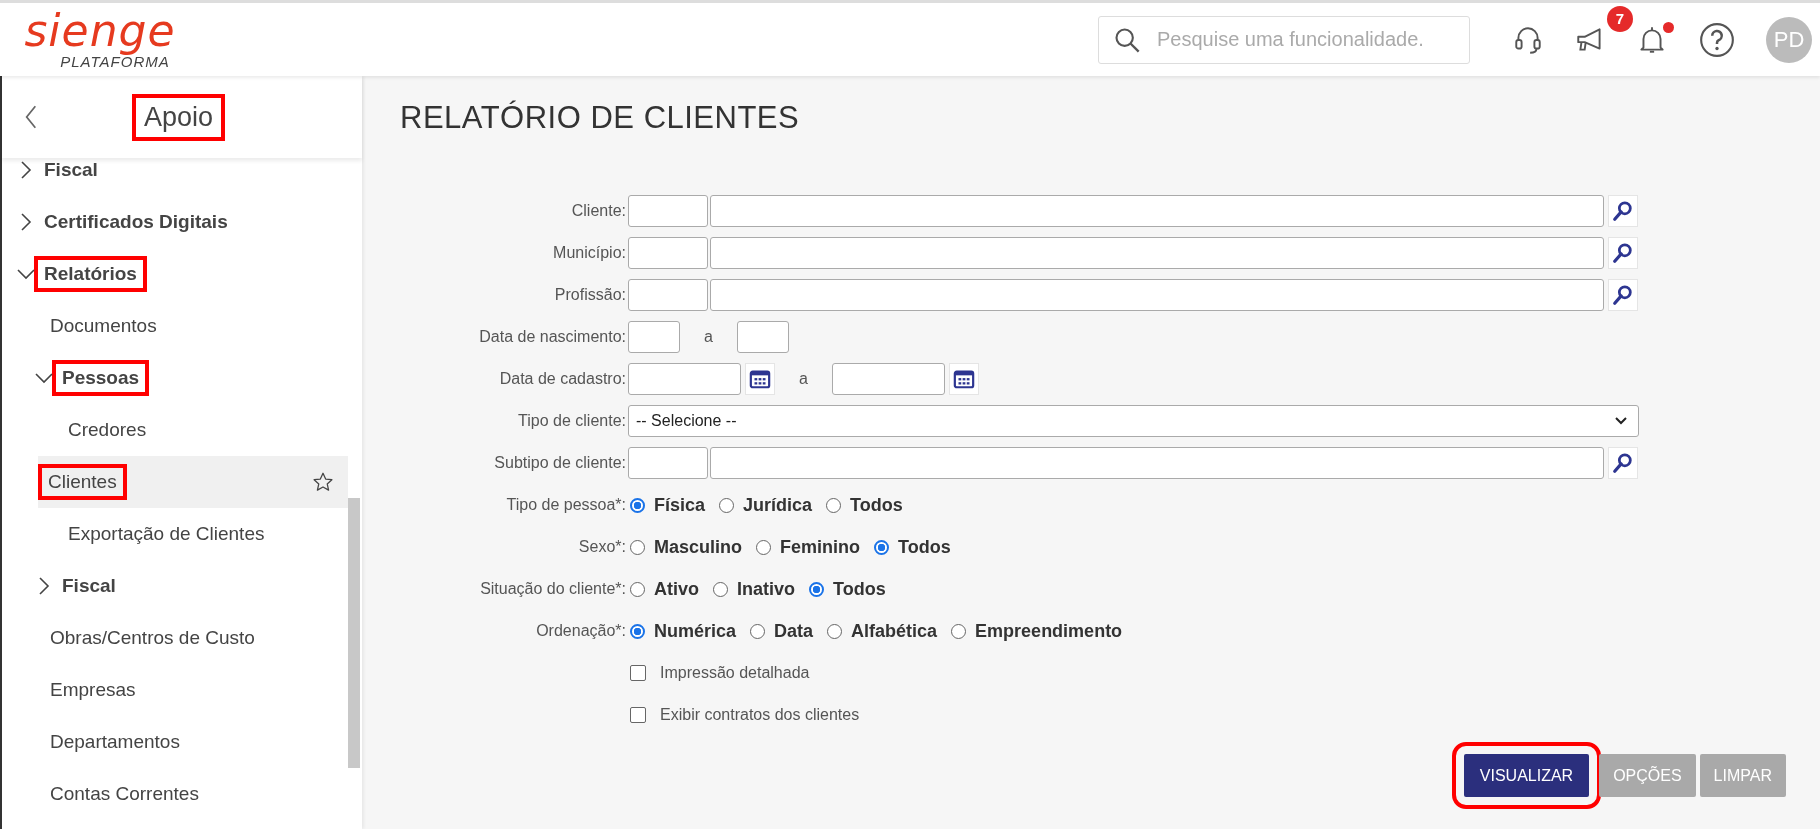 The image size is (1820, 829). Describe the element at coordinates (778, 505) in the screenshot. I see `radio-label: Jurídica` at that location.